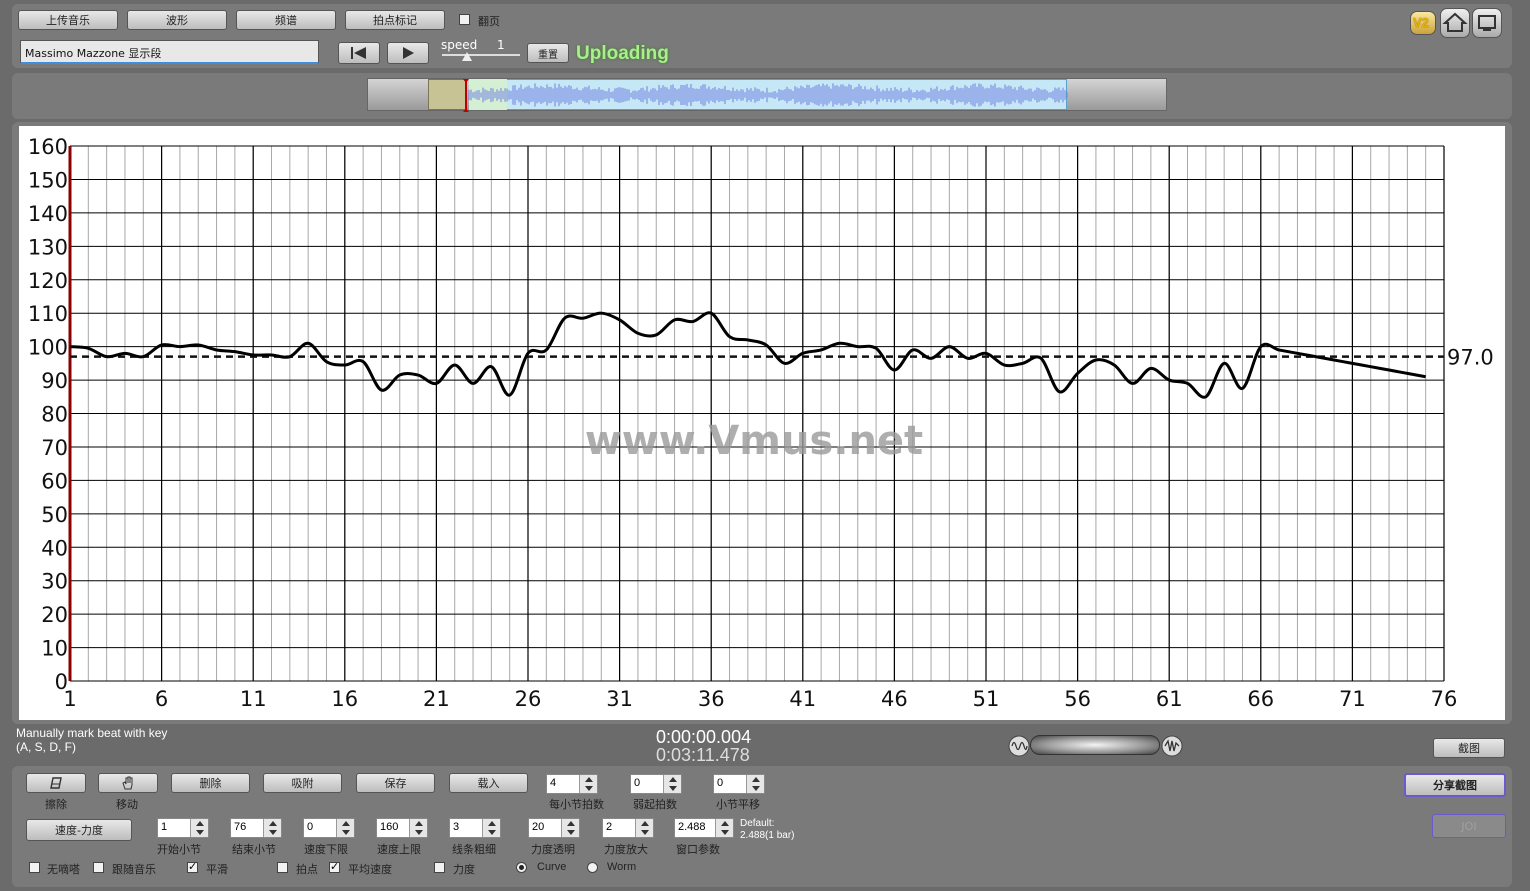 This screenshot has width=1530, height=891. What do you see at coordinates (588, 784) in the screenshot?
I see `beats-per-bar-arrows` at bounding box center [588, 784].